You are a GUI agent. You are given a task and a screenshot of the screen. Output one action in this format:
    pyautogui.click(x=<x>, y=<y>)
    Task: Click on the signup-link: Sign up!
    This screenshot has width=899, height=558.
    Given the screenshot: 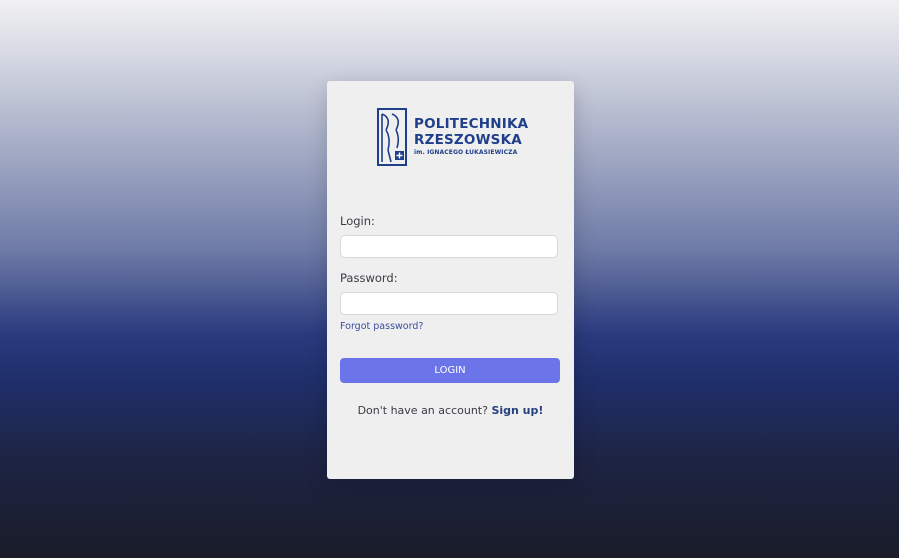 What is the action you would take?
    pyautogui.click(x=517, y=410)
    